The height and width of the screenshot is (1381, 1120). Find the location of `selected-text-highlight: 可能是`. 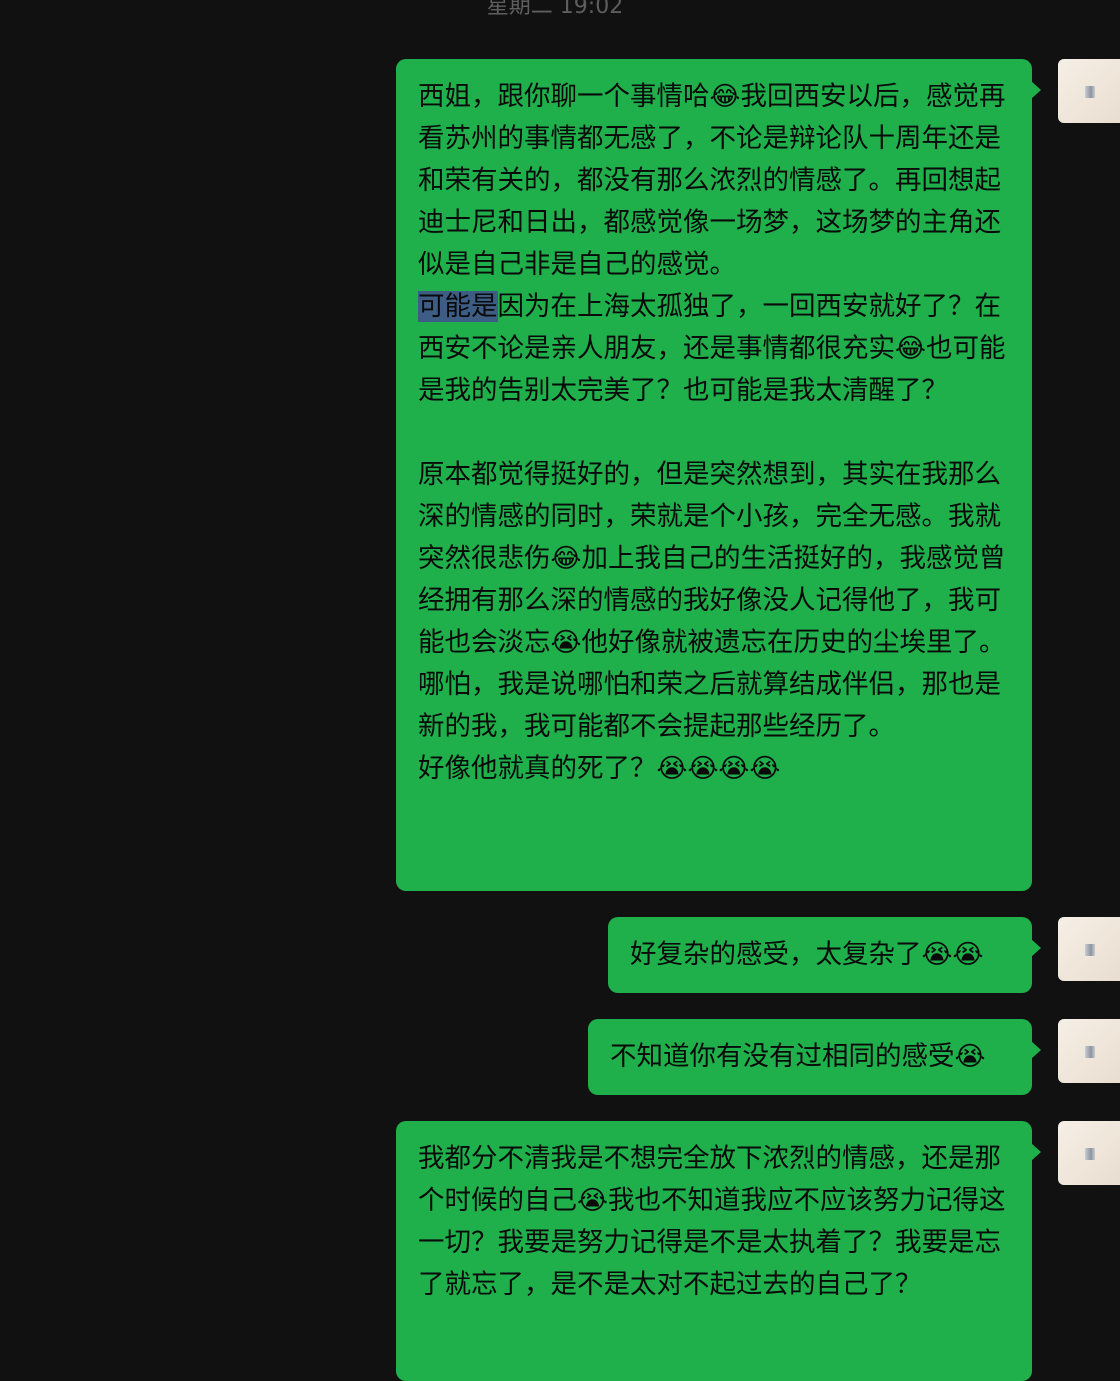

selected-text-highlight: 可能是 is located at coordinates (458, 306).